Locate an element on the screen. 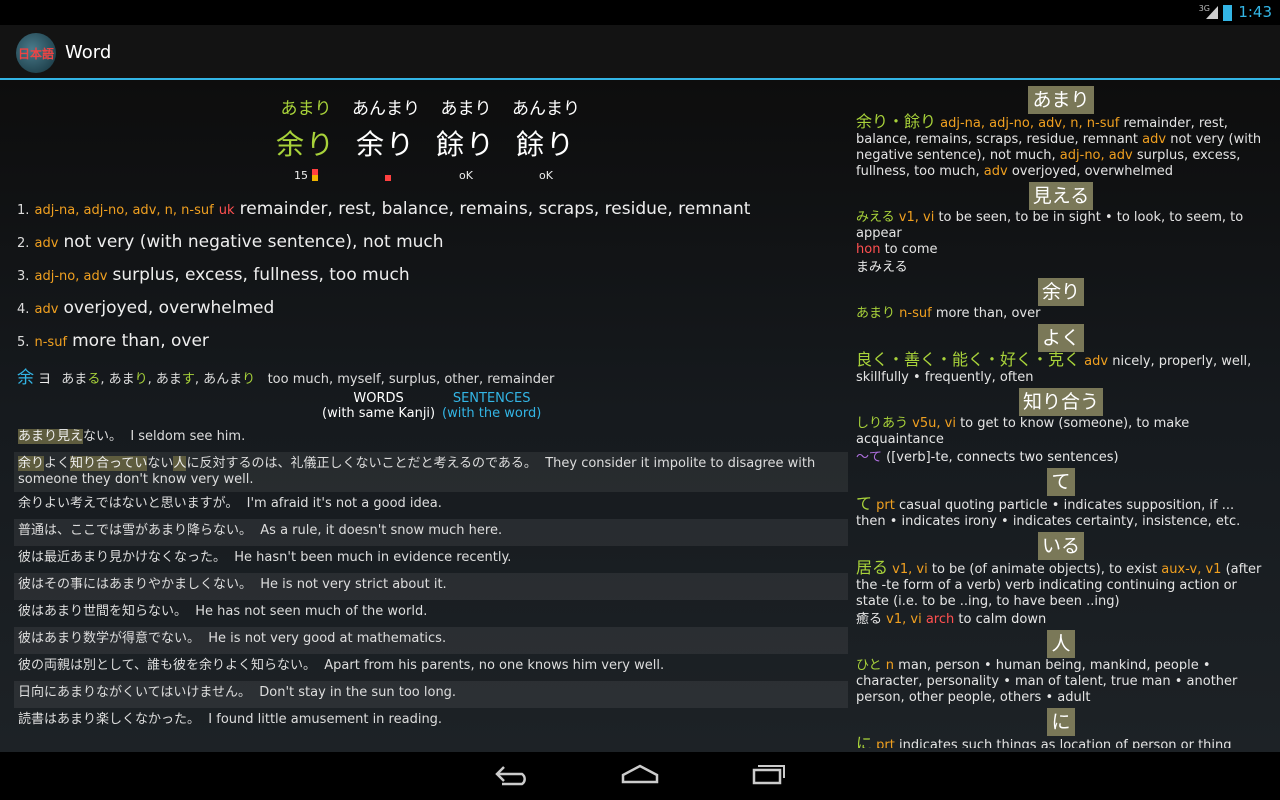  back-button is located at coordinates (512, 777).